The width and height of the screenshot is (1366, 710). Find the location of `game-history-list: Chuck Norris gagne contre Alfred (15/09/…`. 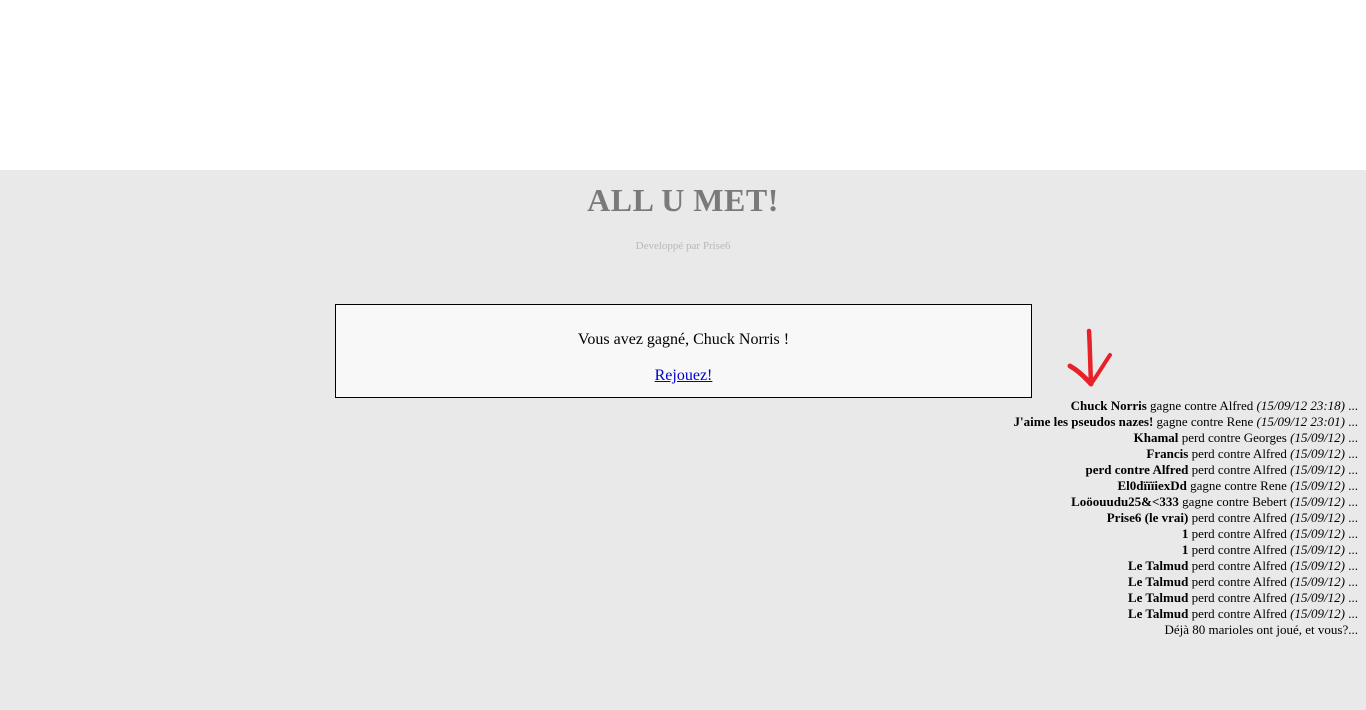

game-history-list: Chuck Norris gagne contre Alfred (15/09/… is located at coordinates (1058, 518).